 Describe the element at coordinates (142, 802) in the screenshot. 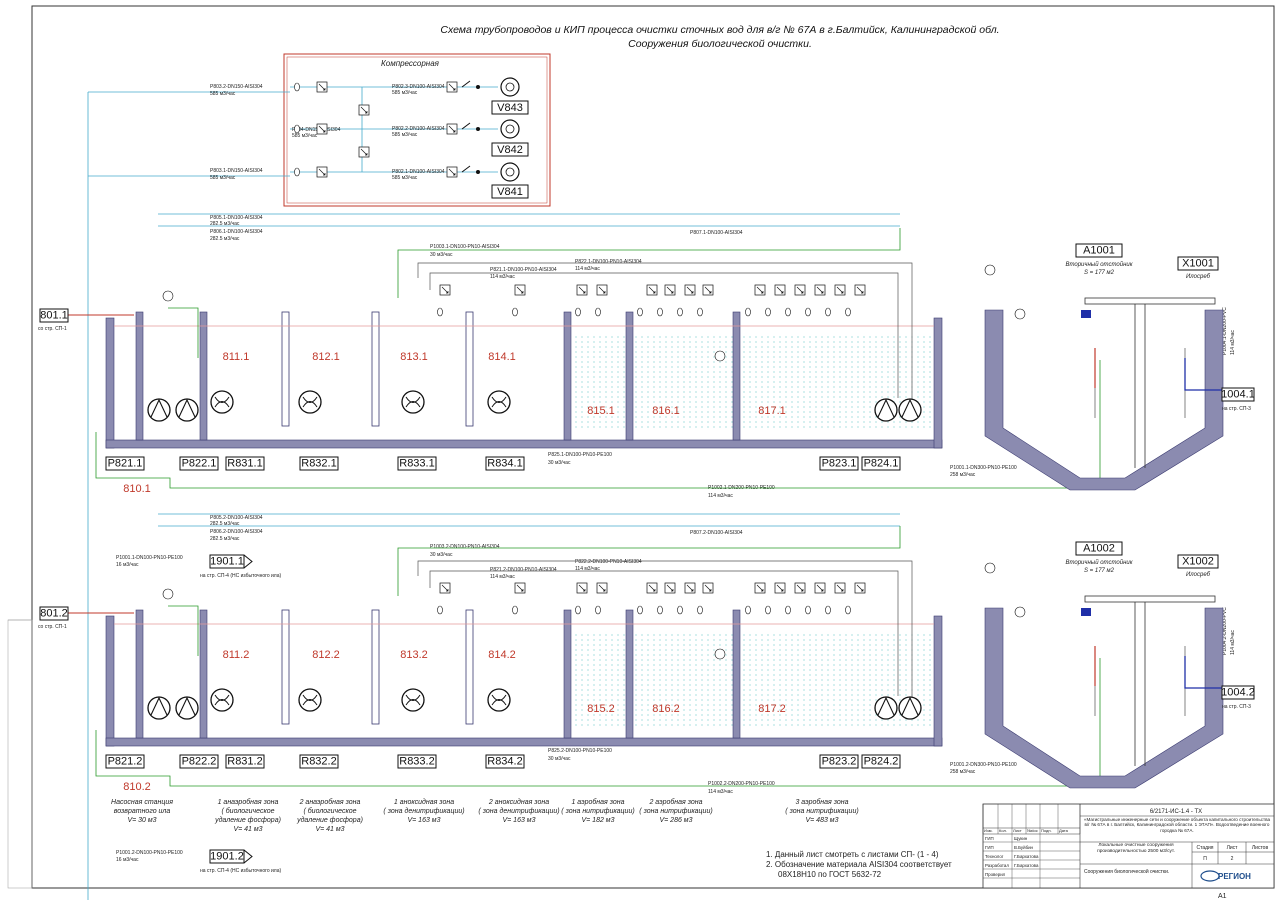

I see `caption-line: Насосная станция` at that location.